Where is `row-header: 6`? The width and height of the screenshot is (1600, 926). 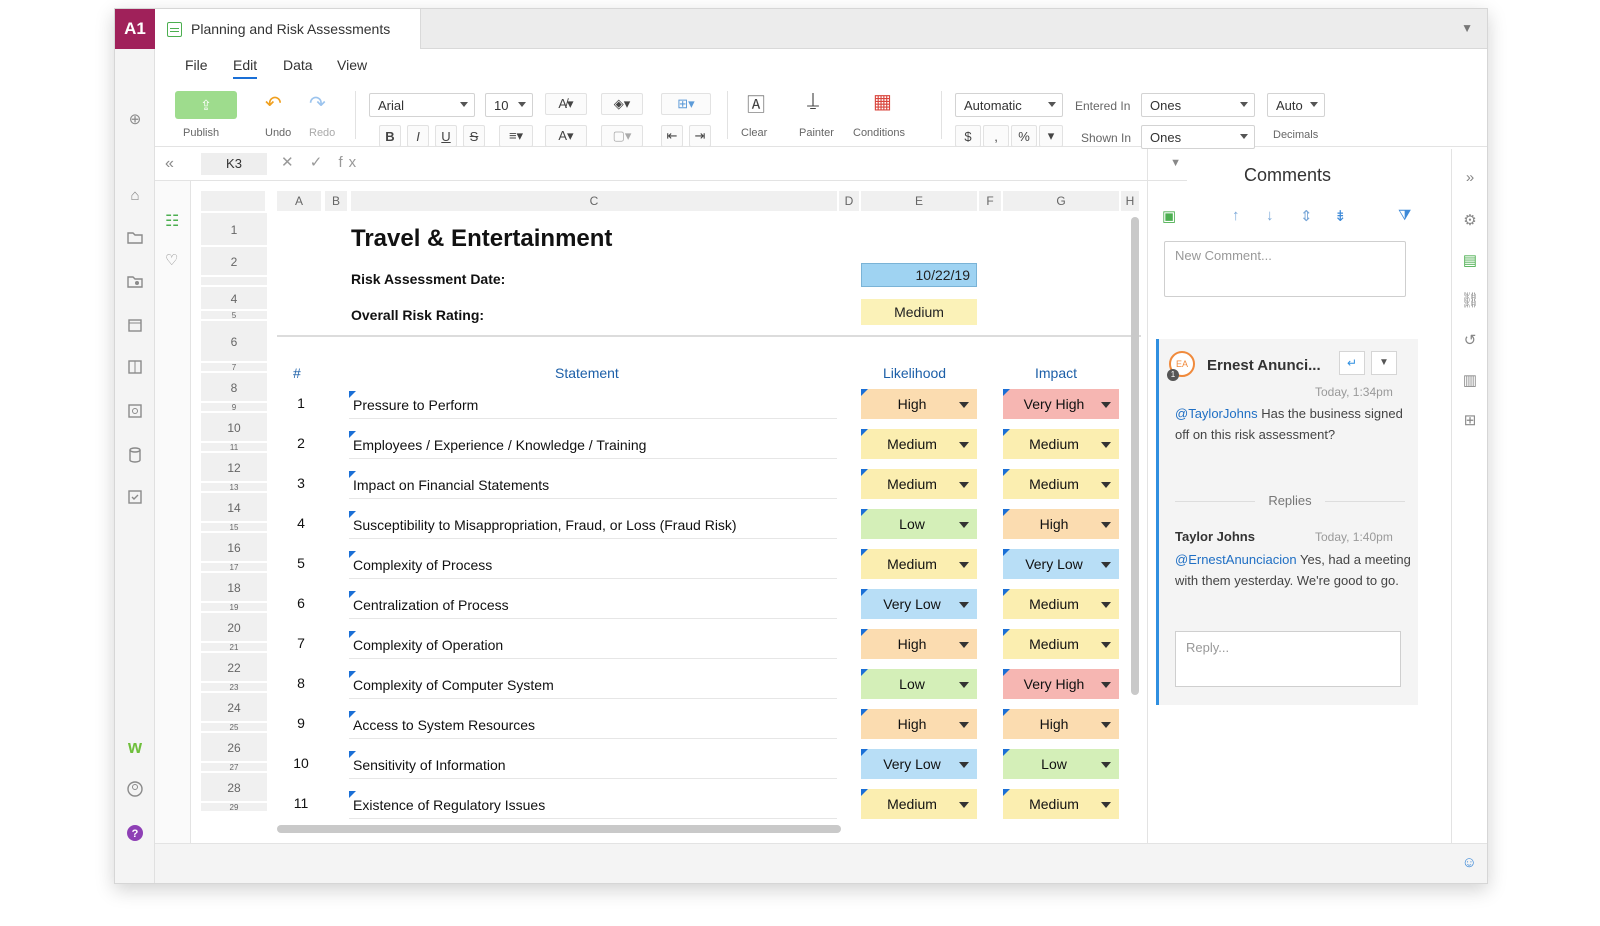 row-header: 6 is located at coordinates (234, 342).